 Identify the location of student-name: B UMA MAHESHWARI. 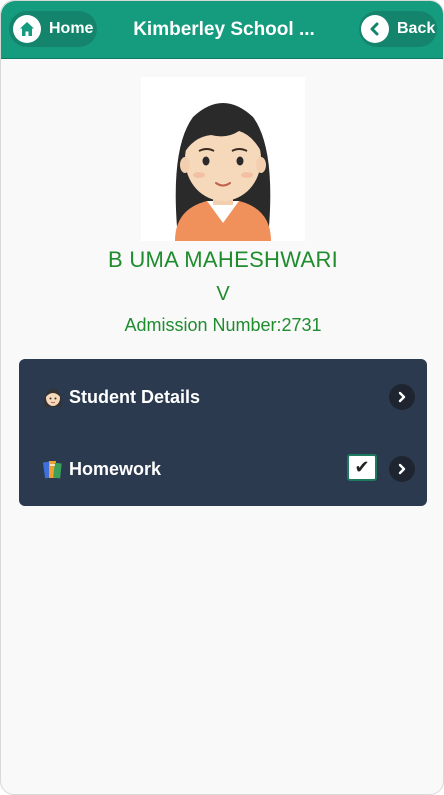
(223, 259).